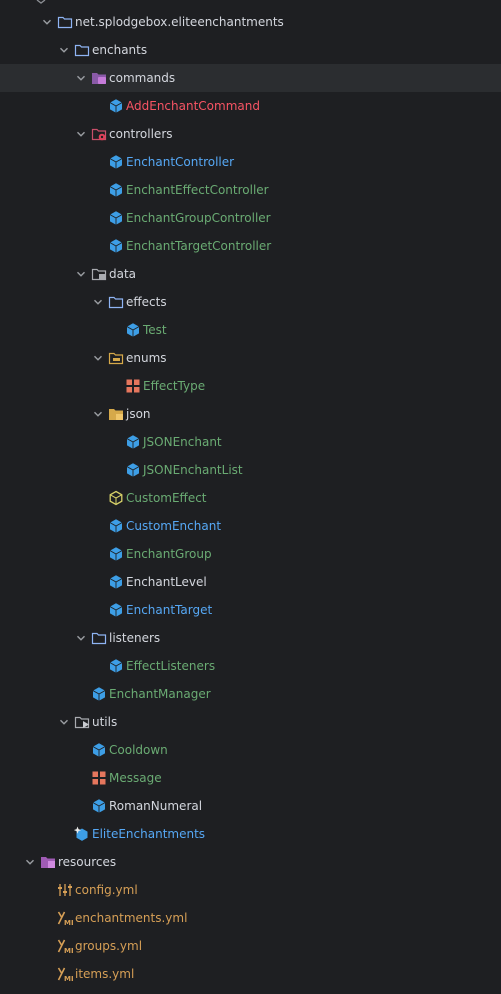 The height and width of the screenshot is (994, 501). Describe the element at coordinates (105, 722) in the screenshot. I see `tree-item-label: utils` at that location.